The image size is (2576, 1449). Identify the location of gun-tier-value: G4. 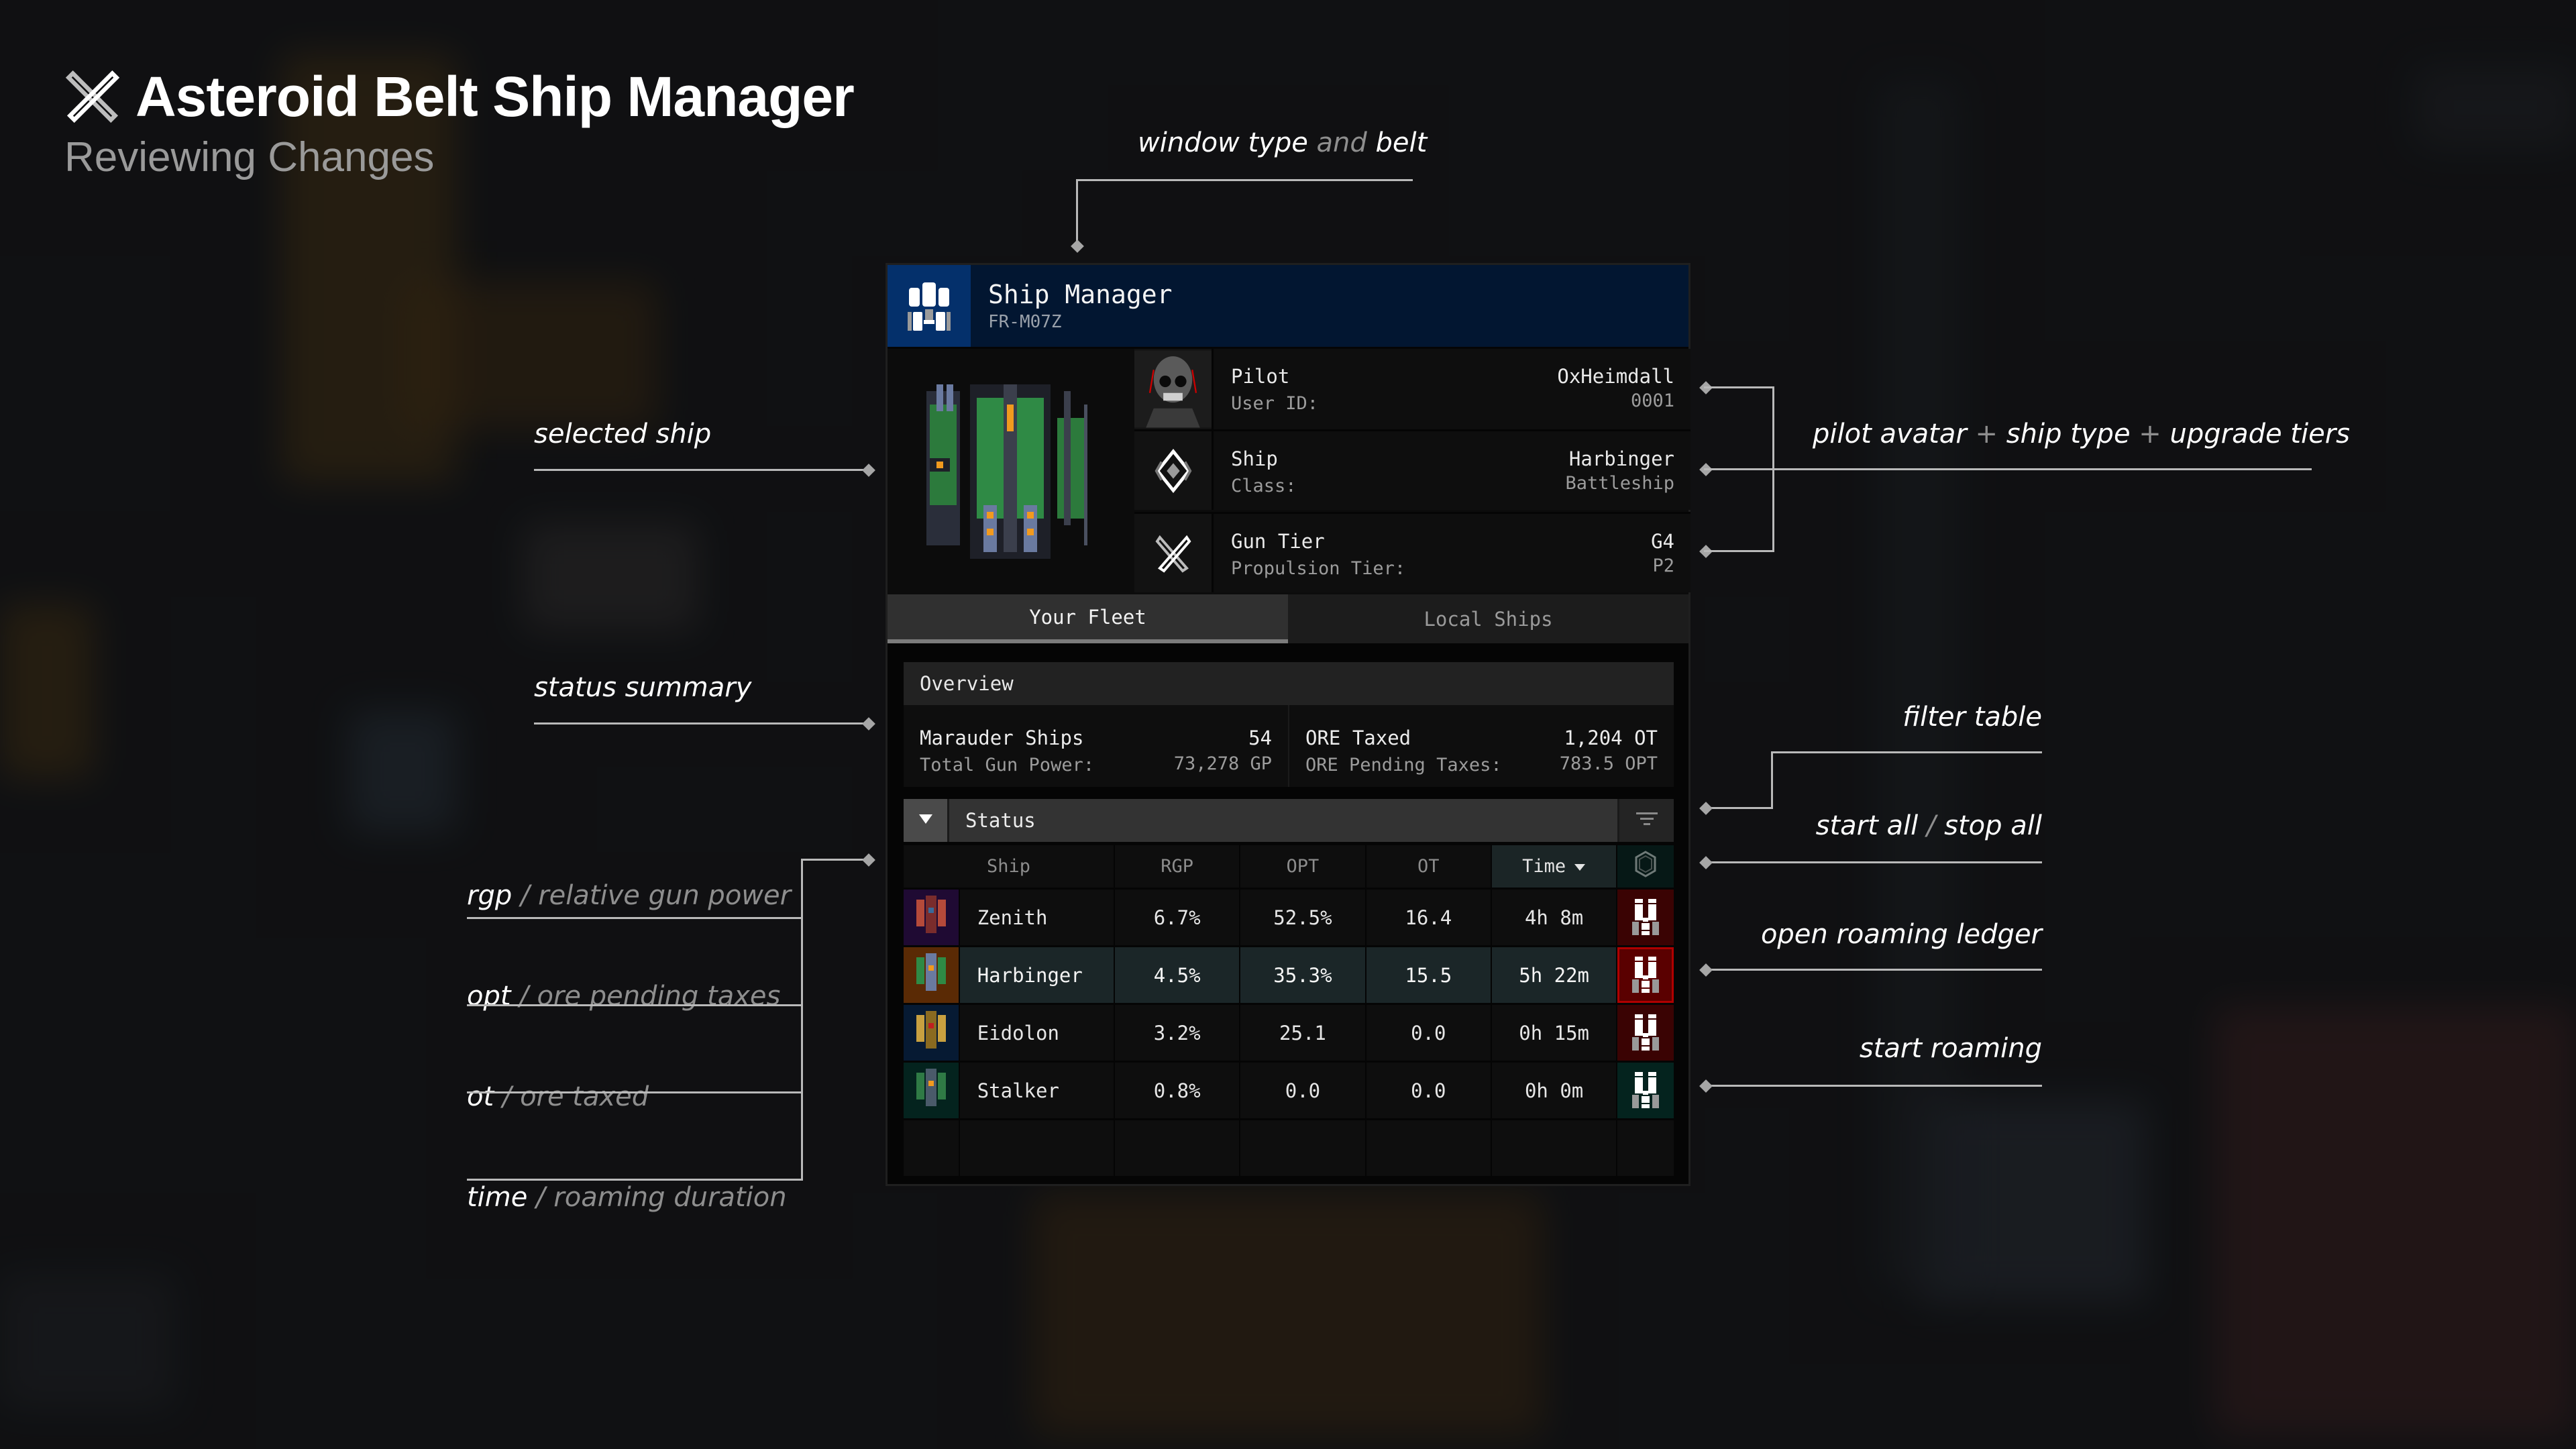
(1662, 541).